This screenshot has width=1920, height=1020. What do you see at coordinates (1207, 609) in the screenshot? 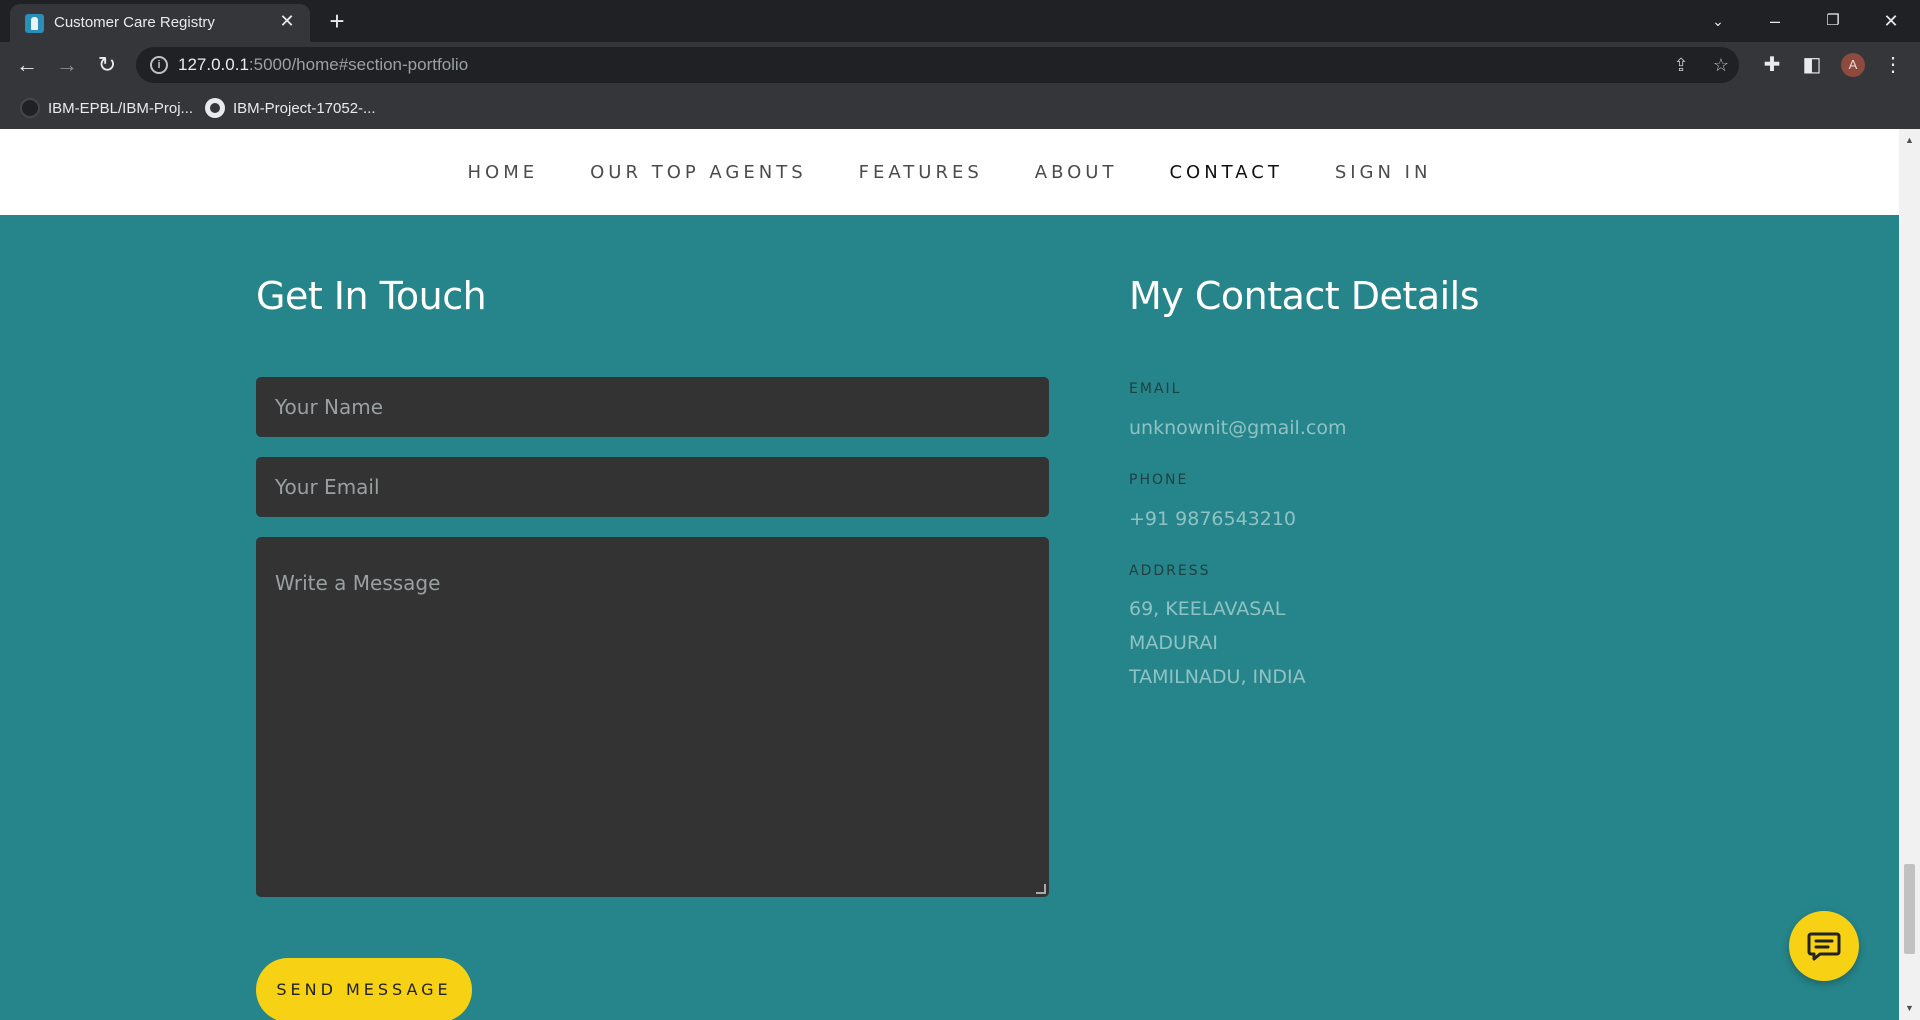
I see `address-line: 69, KEELAVASAL` at bounding box center [1207, 609].